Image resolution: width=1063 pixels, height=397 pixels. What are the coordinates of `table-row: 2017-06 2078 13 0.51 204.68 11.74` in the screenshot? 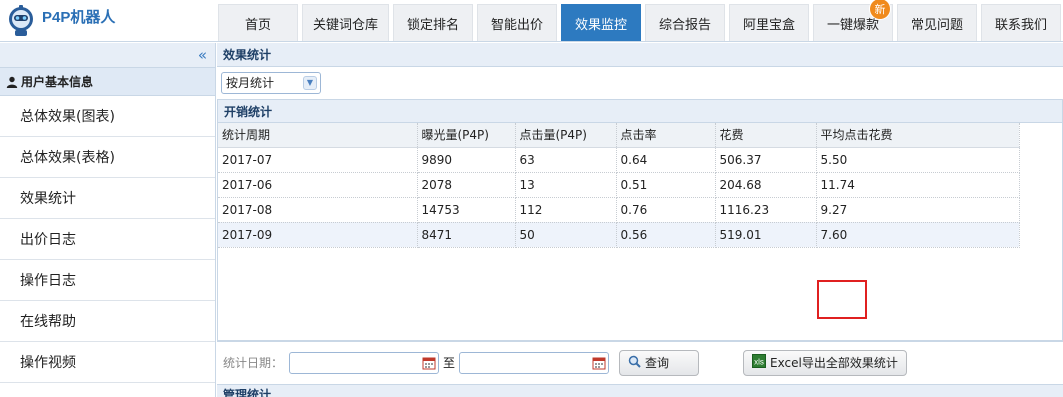 It's located at (619, 185).